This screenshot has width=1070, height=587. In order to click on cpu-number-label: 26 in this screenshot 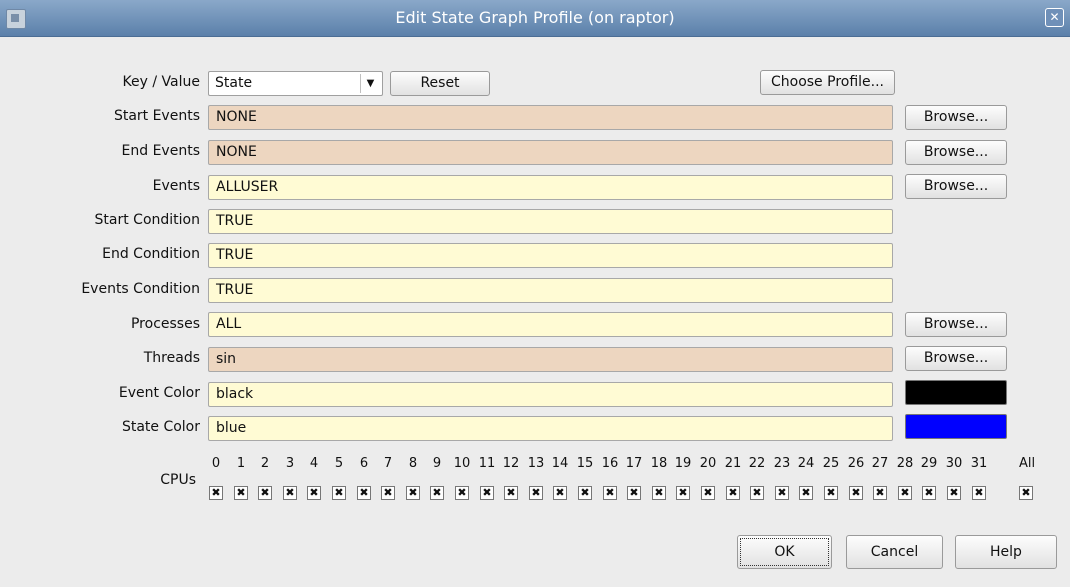, I will do `click(856, 463)`.